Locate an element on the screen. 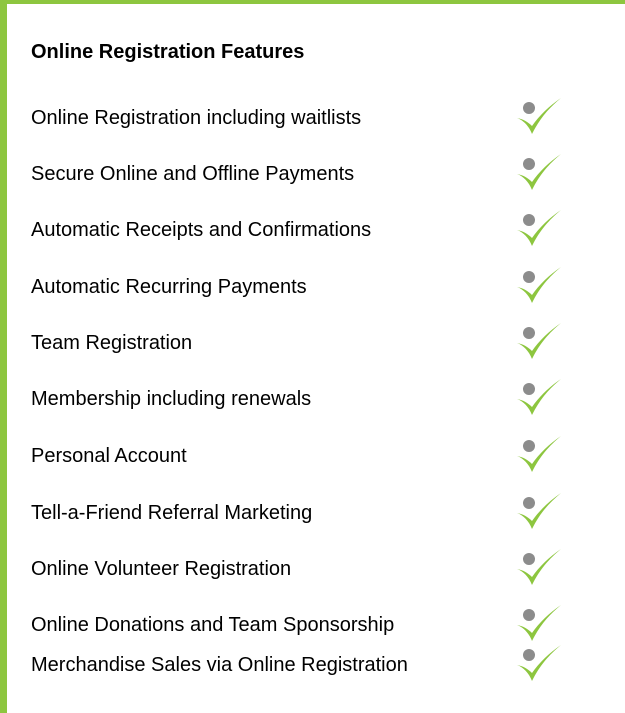 The image size is (625, 713). feature-item: Tell-a-Friend Referral Marketing is located at coordinates (311, 513).